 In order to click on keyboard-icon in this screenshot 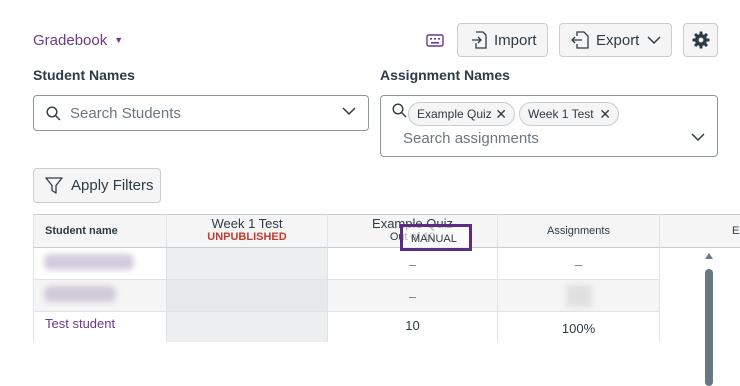, I will do `click(435, 40)`.